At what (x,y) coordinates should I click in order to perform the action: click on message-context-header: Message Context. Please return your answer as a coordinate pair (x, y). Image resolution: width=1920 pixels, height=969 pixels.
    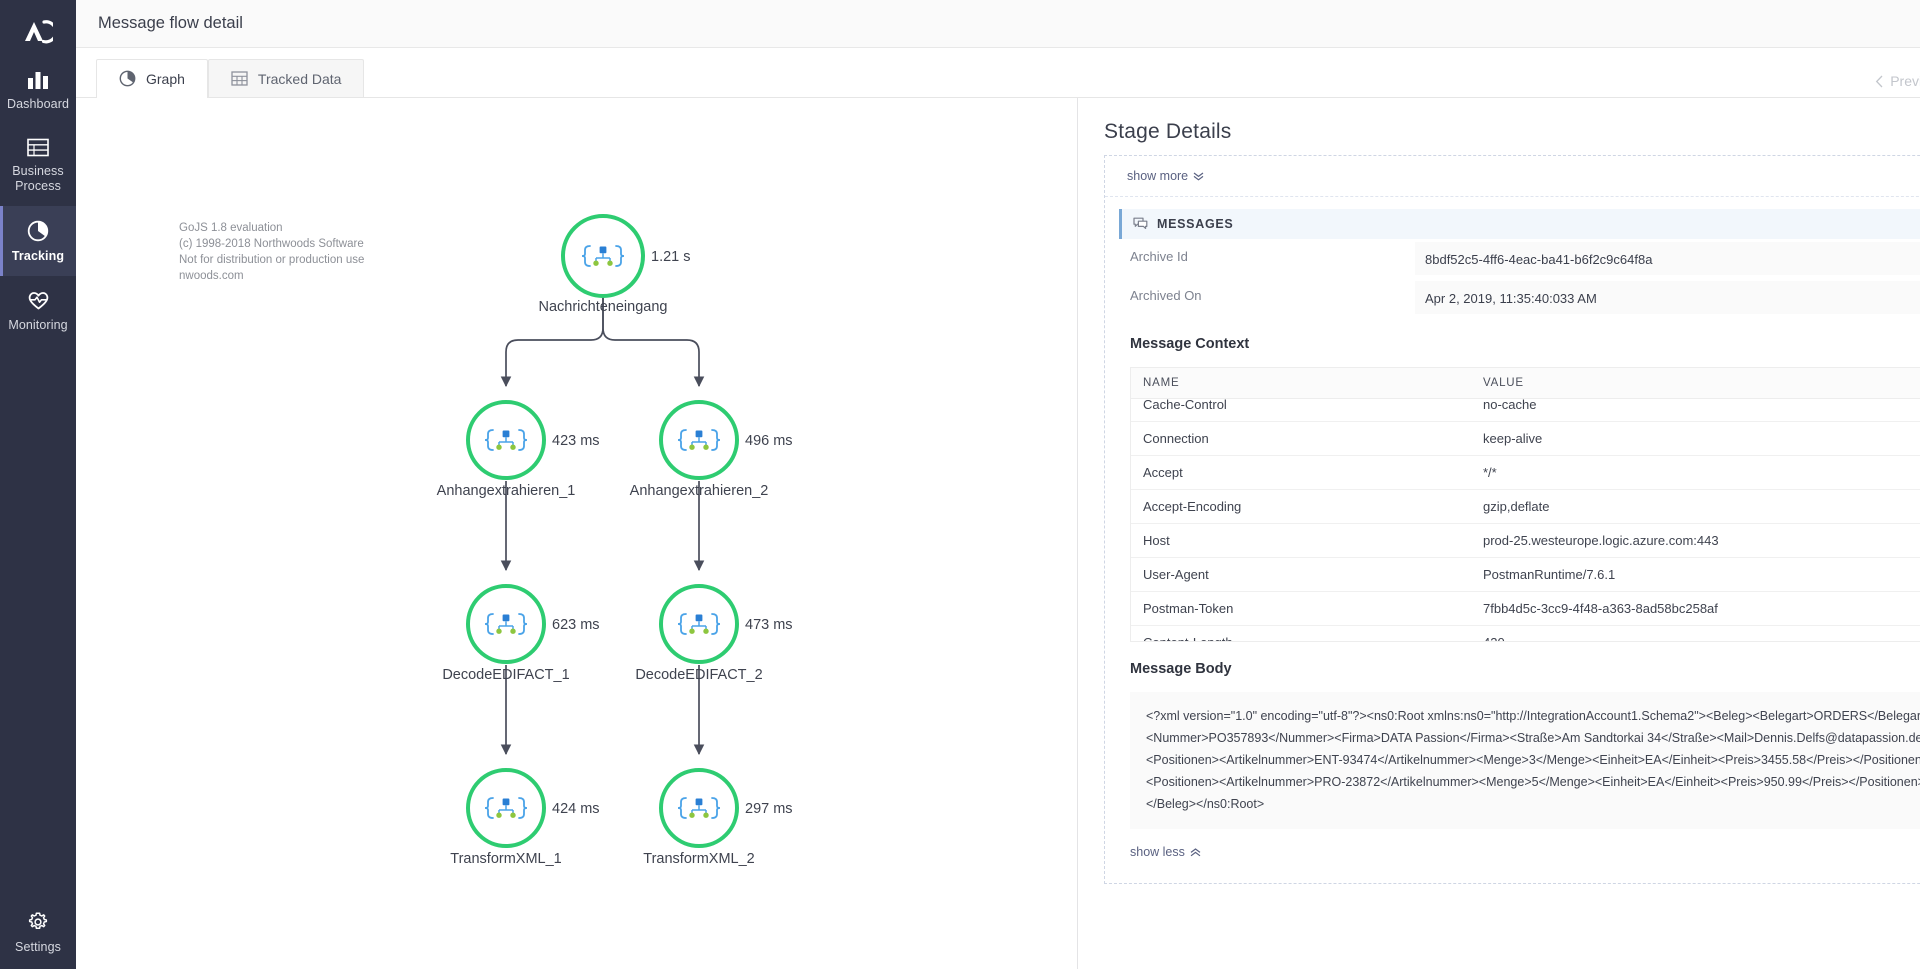
    Looking at the image, I should click on (1519, 342).